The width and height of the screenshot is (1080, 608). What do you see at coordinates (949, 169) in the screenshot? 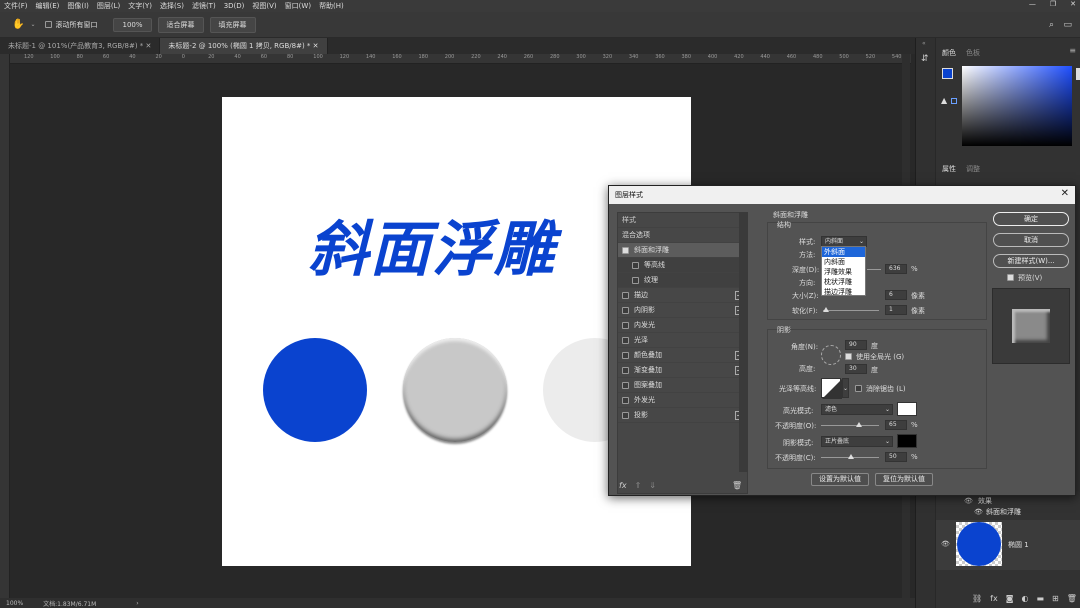
I see `tab-properties: 属性` at bounding box center [949, 169].